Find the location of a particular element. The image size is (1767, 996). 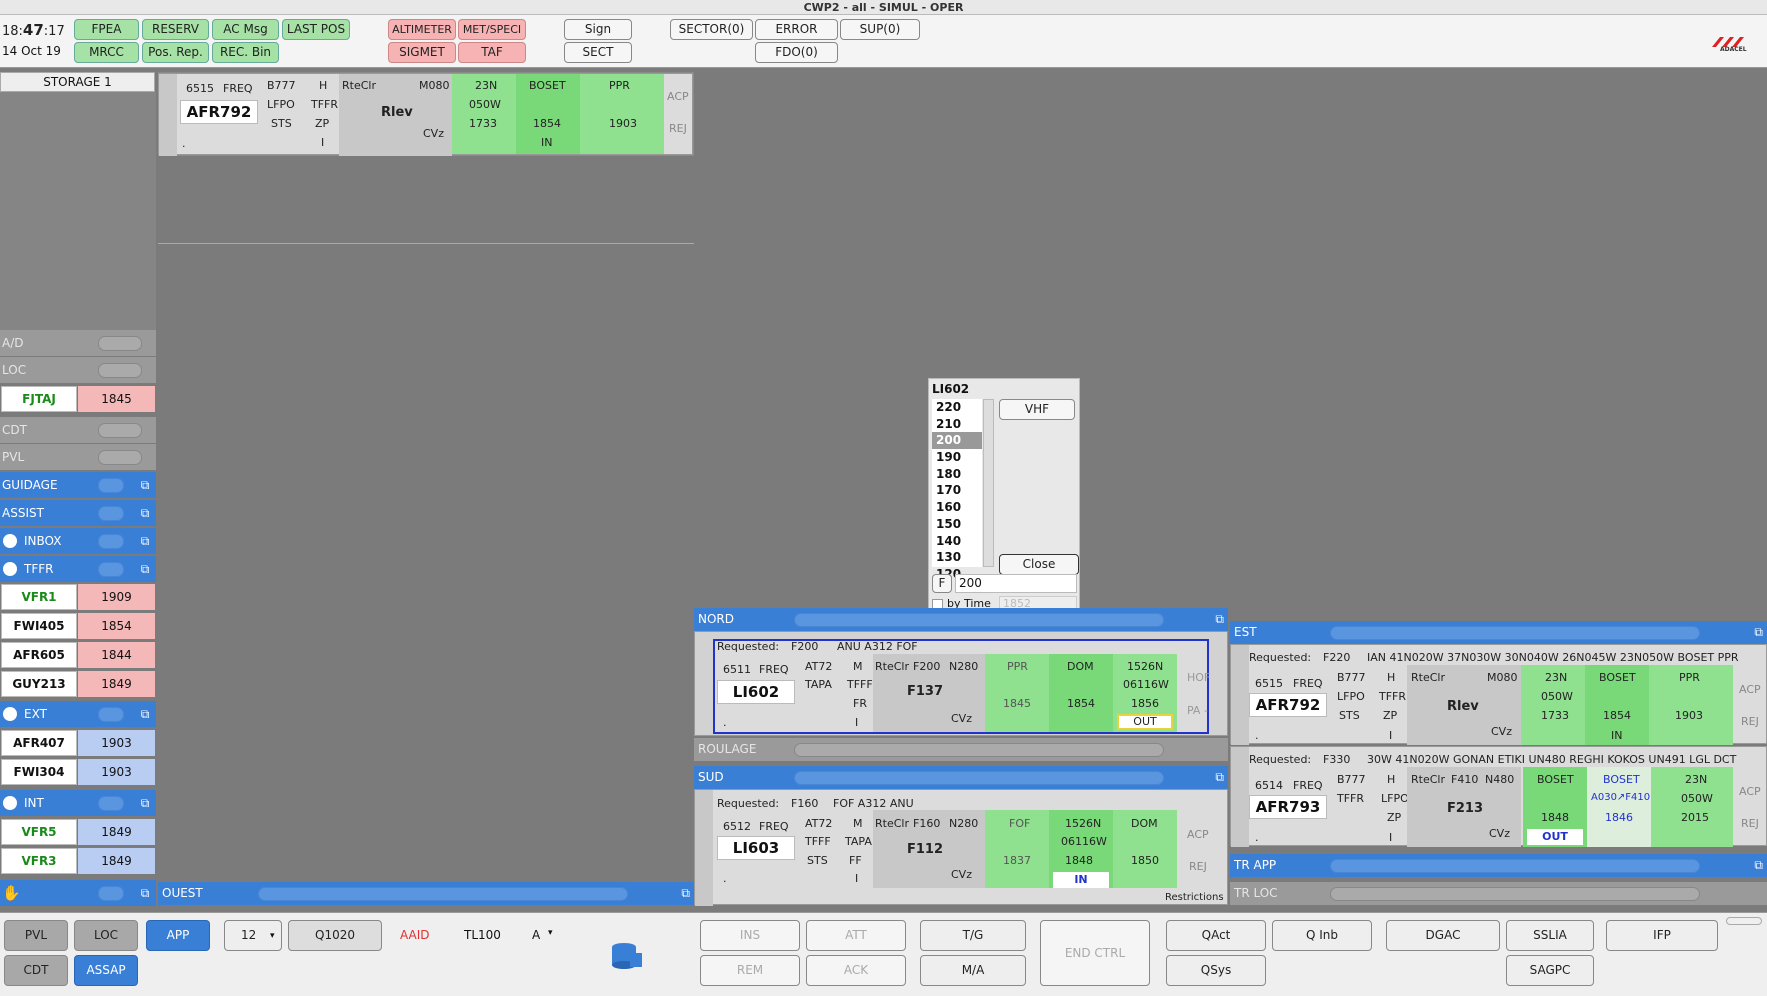

error-button: ERROR is located at coordinates (796, 29).